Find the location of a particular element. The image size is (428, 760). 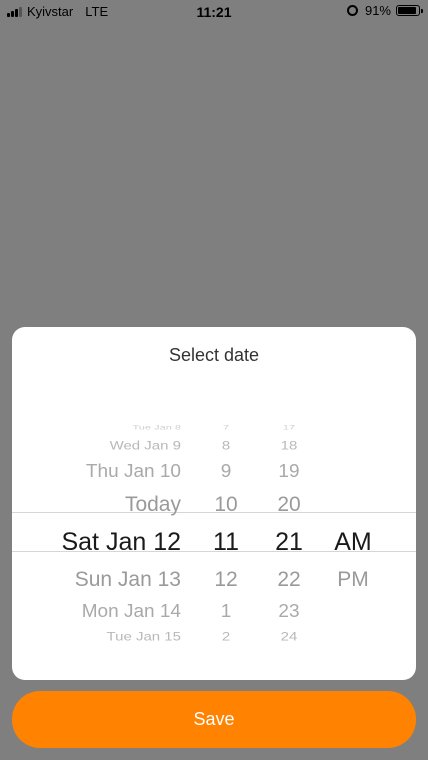

picker-row-selected: Sat Jan 12 11 21 AM is located at coordinates (214, 542).